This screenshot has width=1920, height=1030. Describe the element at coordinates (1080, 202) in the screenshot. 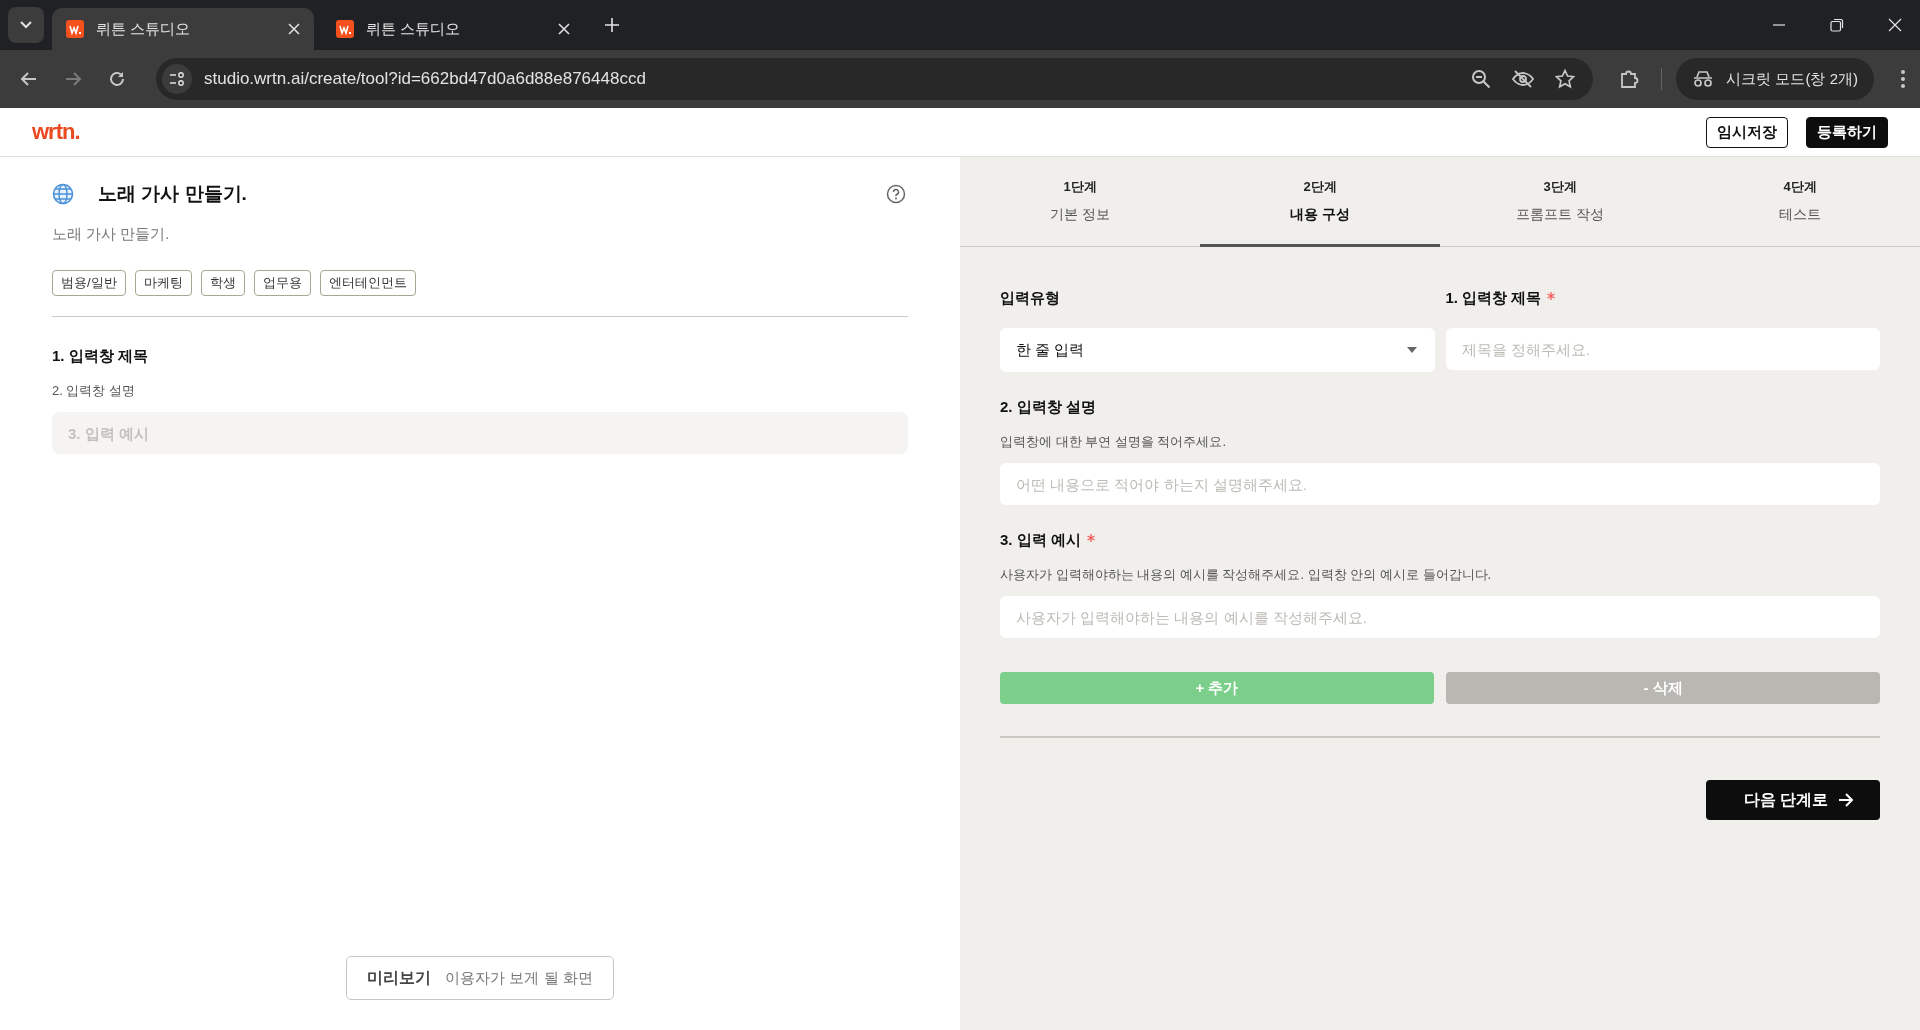

I see `step-tab: 1단계 기본 정보` at that location.